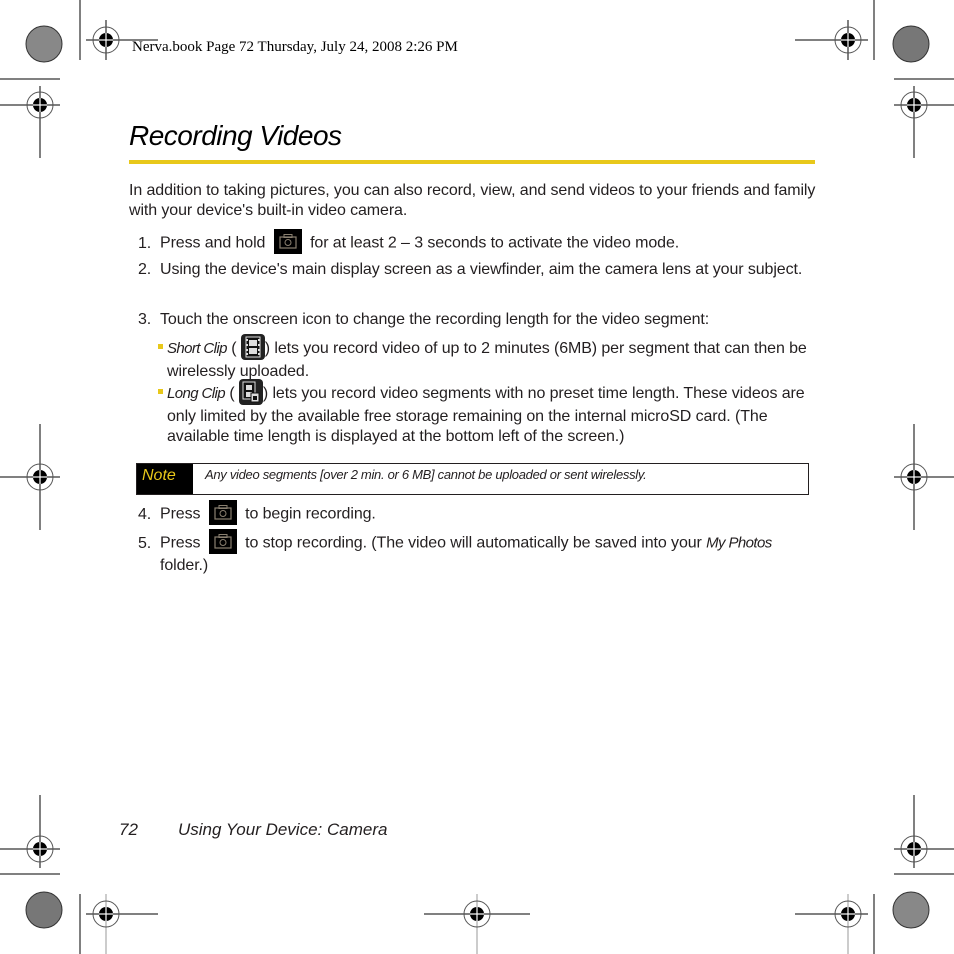  What do you see at coordinates (145, 319) in the screenshot?
I see `step-number: 3.` at bounding box center [145, 319].